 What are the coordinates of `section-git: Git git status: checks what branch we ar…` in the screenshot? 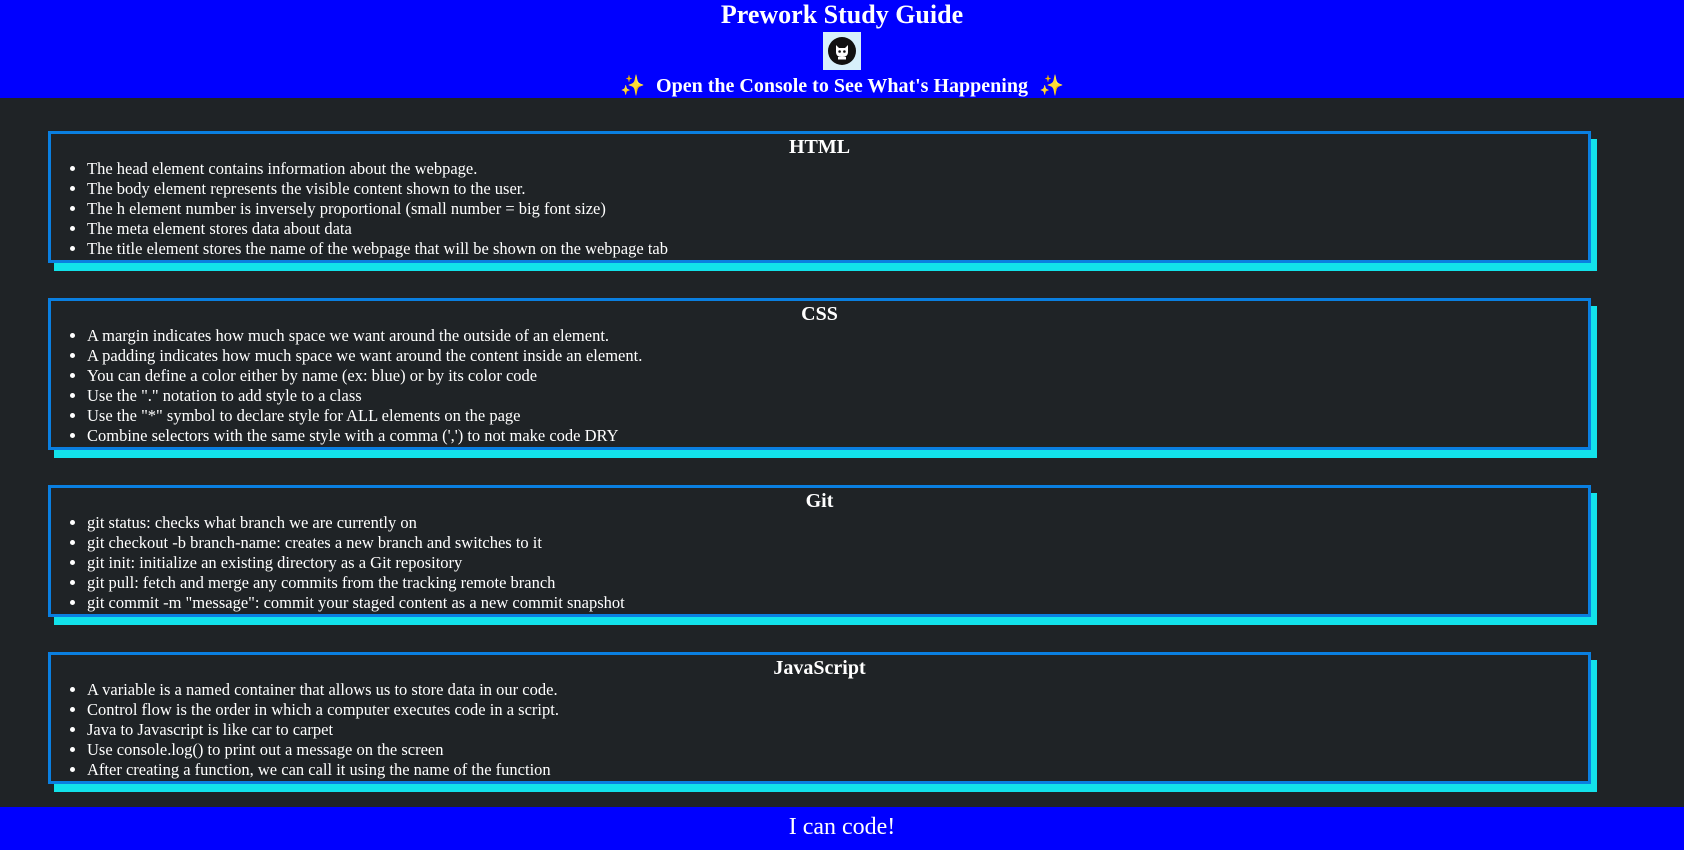 It's located at (819, 551).